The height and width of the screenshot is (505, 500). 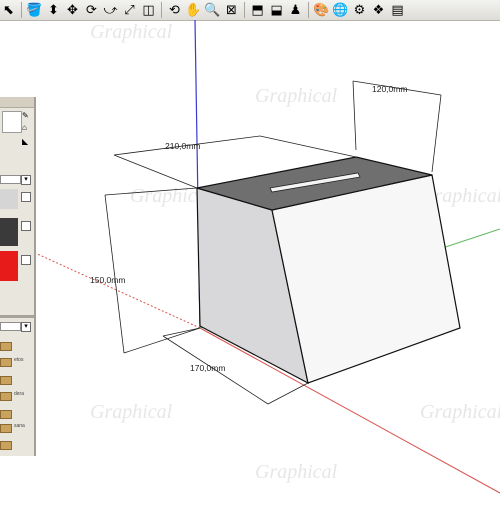 What do you see at coordinates (212, 10) in the screenshot?
I see `zoom-tool: 🔍` at bounding box center [212, 10].